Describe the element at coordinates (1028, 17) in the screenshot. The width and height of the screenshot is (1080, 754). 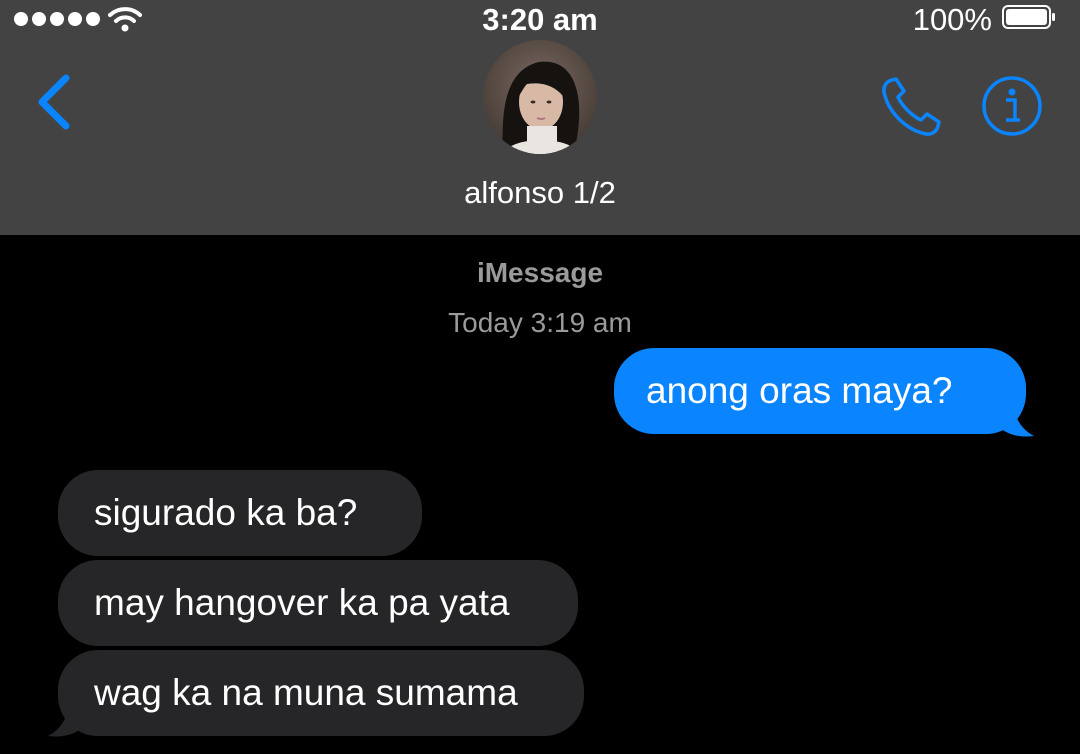
I see `battery-icon` at that location.